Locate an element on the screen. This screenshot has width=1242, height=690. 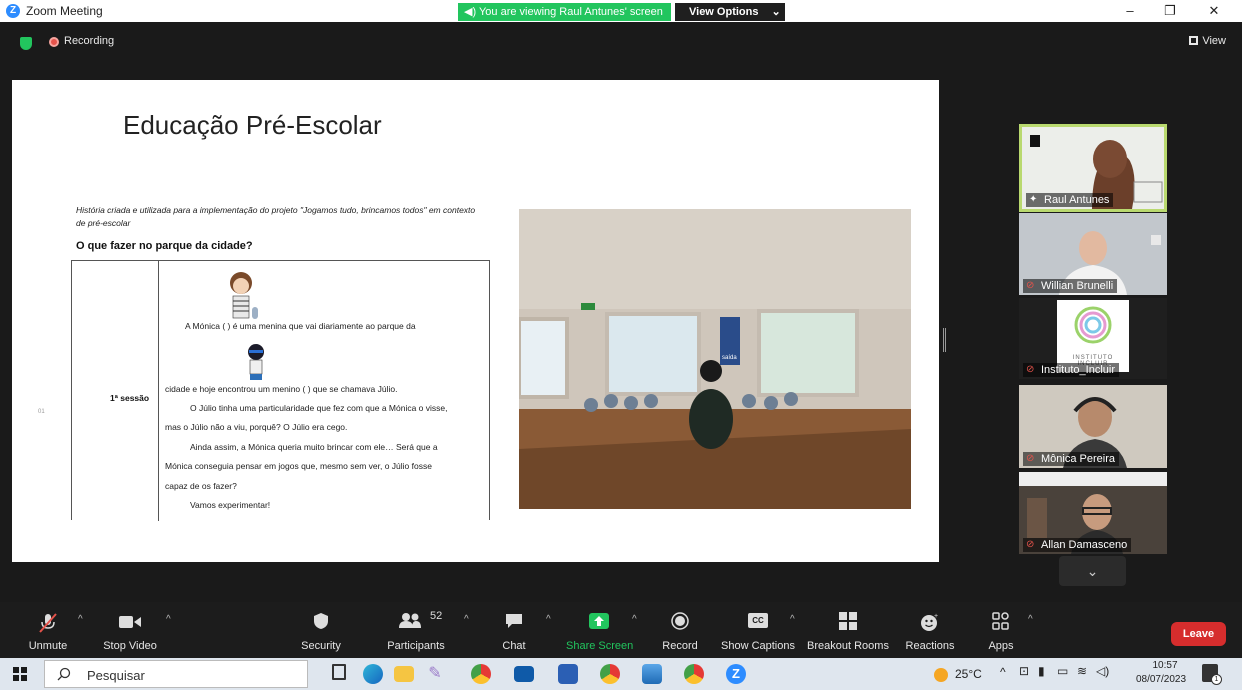
chrome-browser-icon is located at coordinates (481, 674).